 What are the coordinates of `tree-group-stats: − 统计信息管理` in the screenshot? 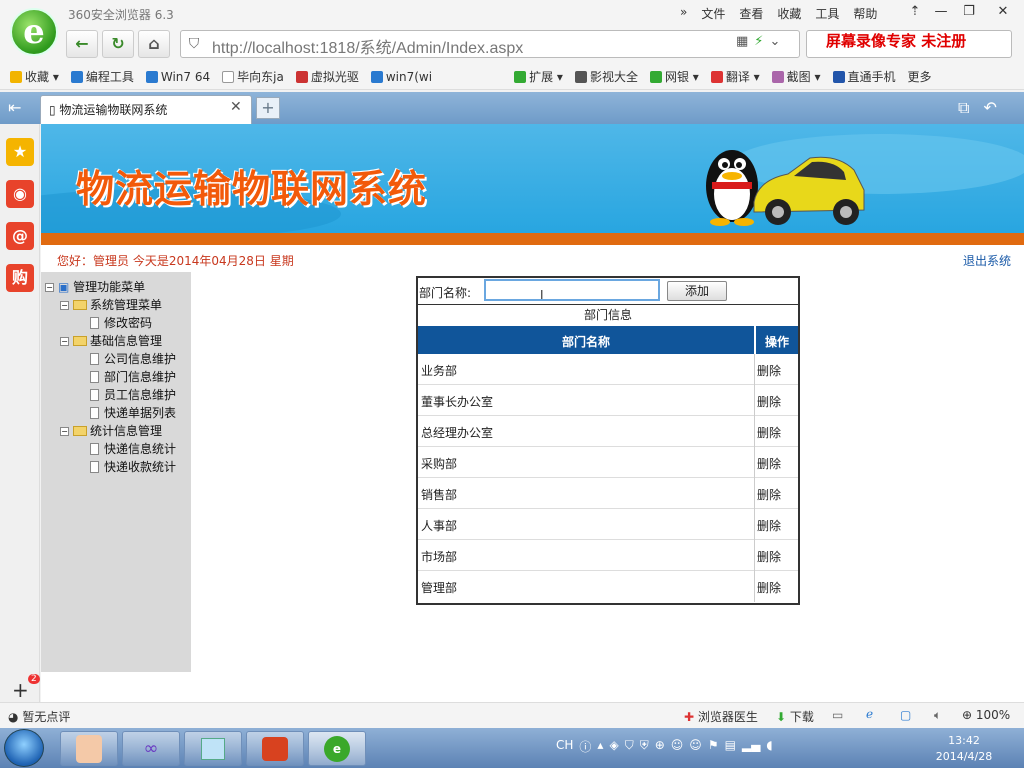 It's located at (111, 430).